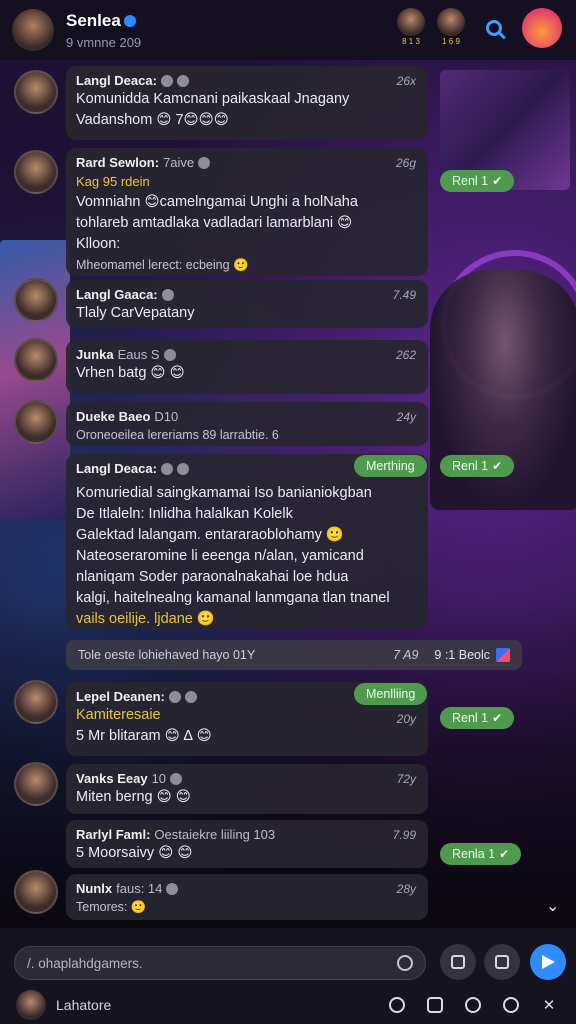 This screenshot has height=1024, width=576. I want to click on send-icon, so click(548, 962).